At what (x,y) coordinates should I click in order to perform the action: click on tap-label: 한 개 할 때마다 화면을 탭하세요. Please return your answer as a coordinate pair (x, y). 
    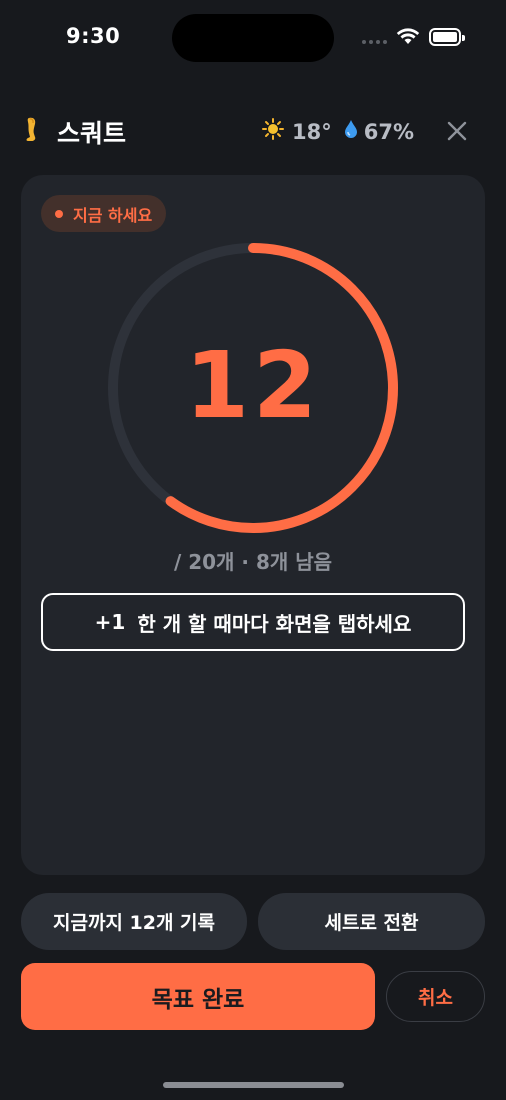
    Looking at the image, I should click on (274, 623).